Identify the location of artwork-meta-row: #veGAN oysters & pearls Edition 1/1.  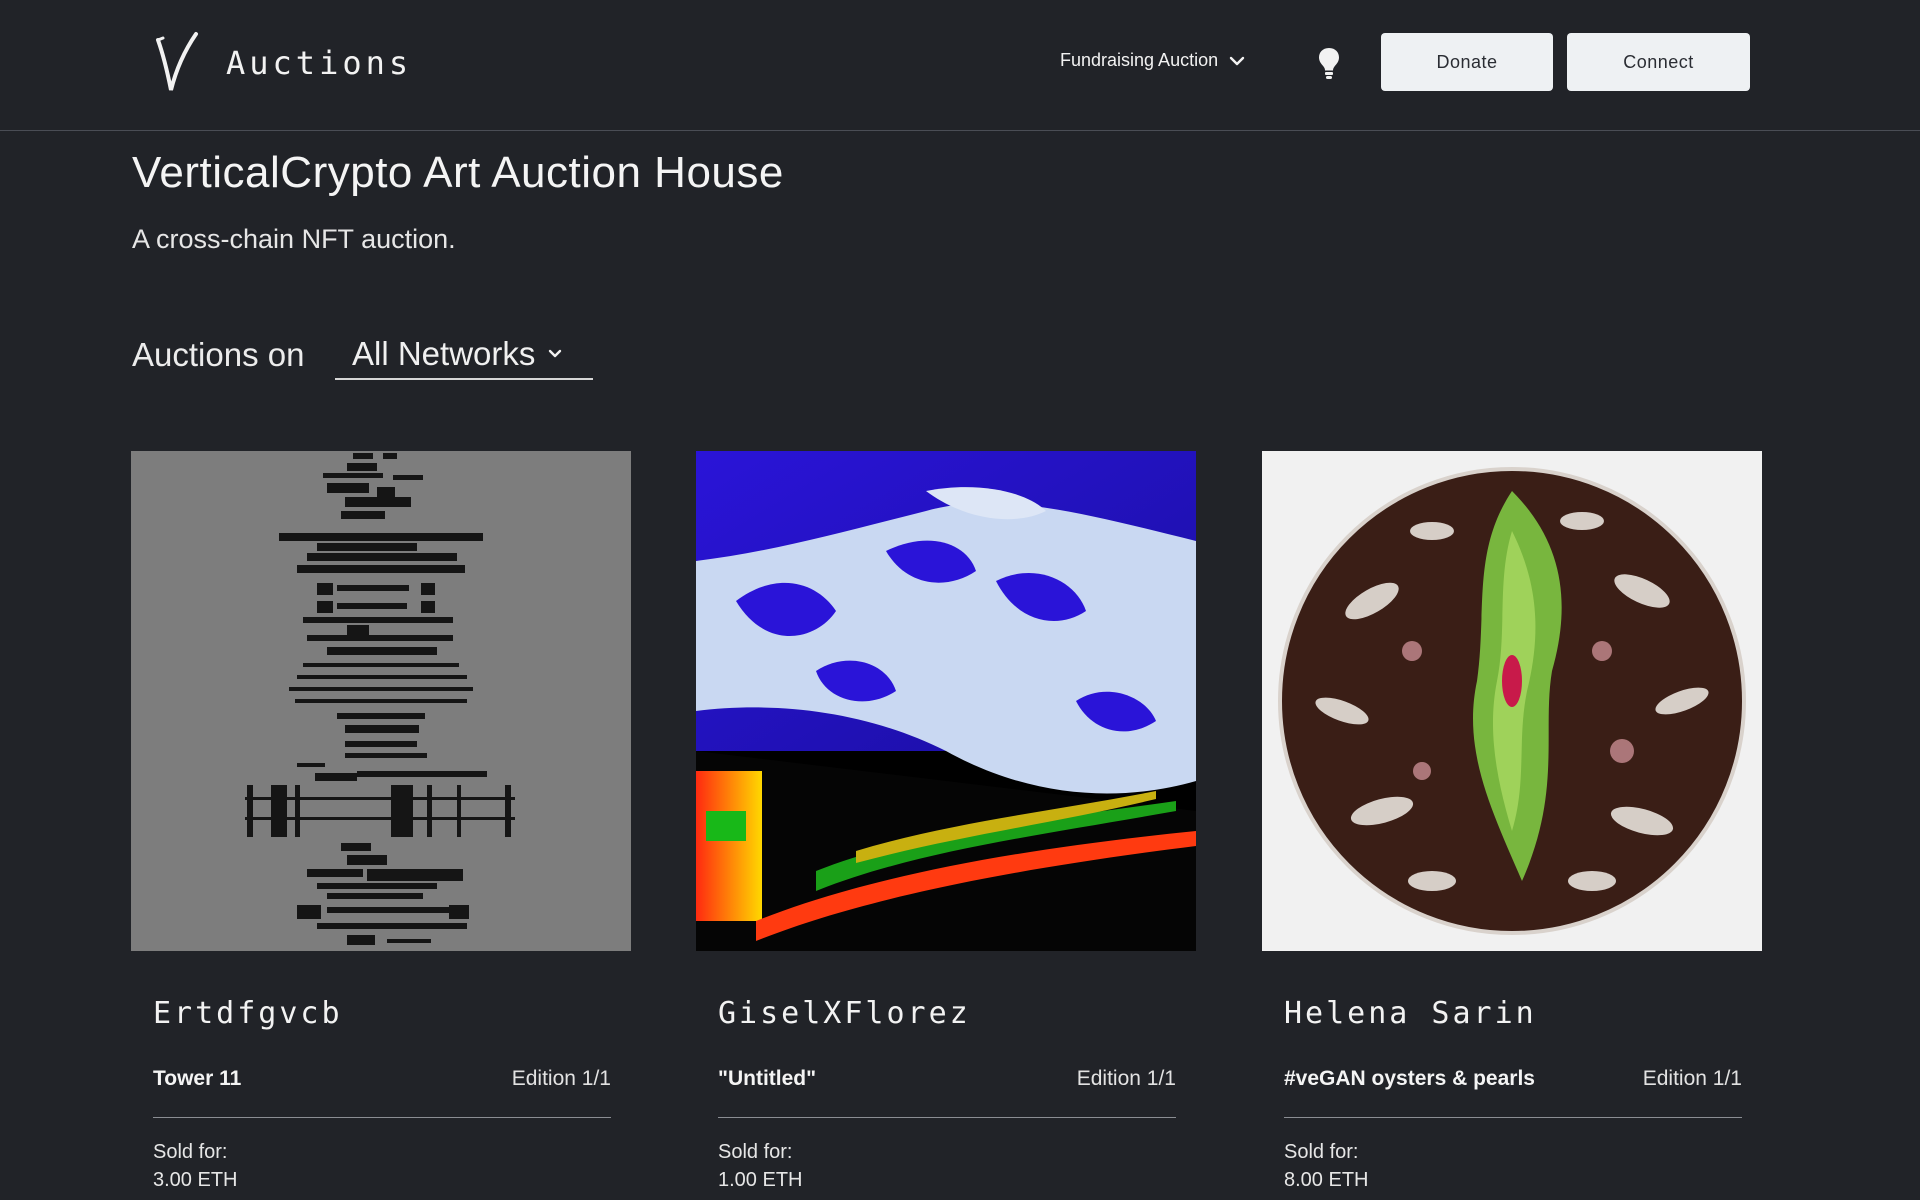
(1513, 1079).